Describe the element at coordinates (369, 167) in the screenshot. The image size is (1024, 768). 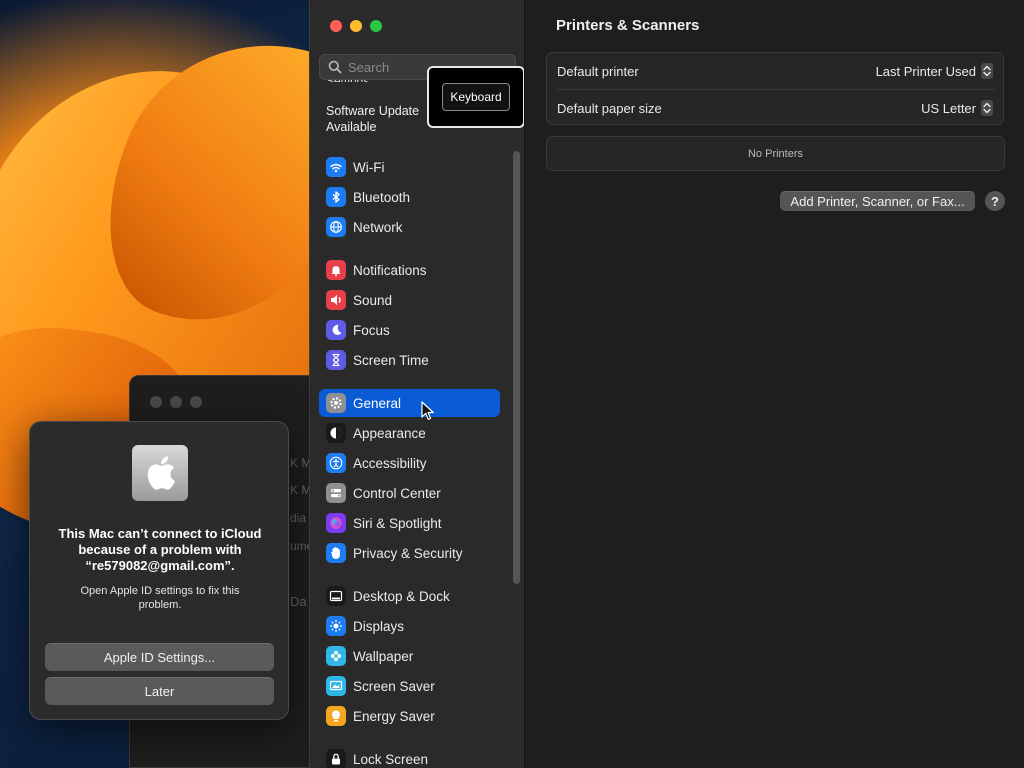
I see `sidebar-item-label: Wi-Fi` at that location.